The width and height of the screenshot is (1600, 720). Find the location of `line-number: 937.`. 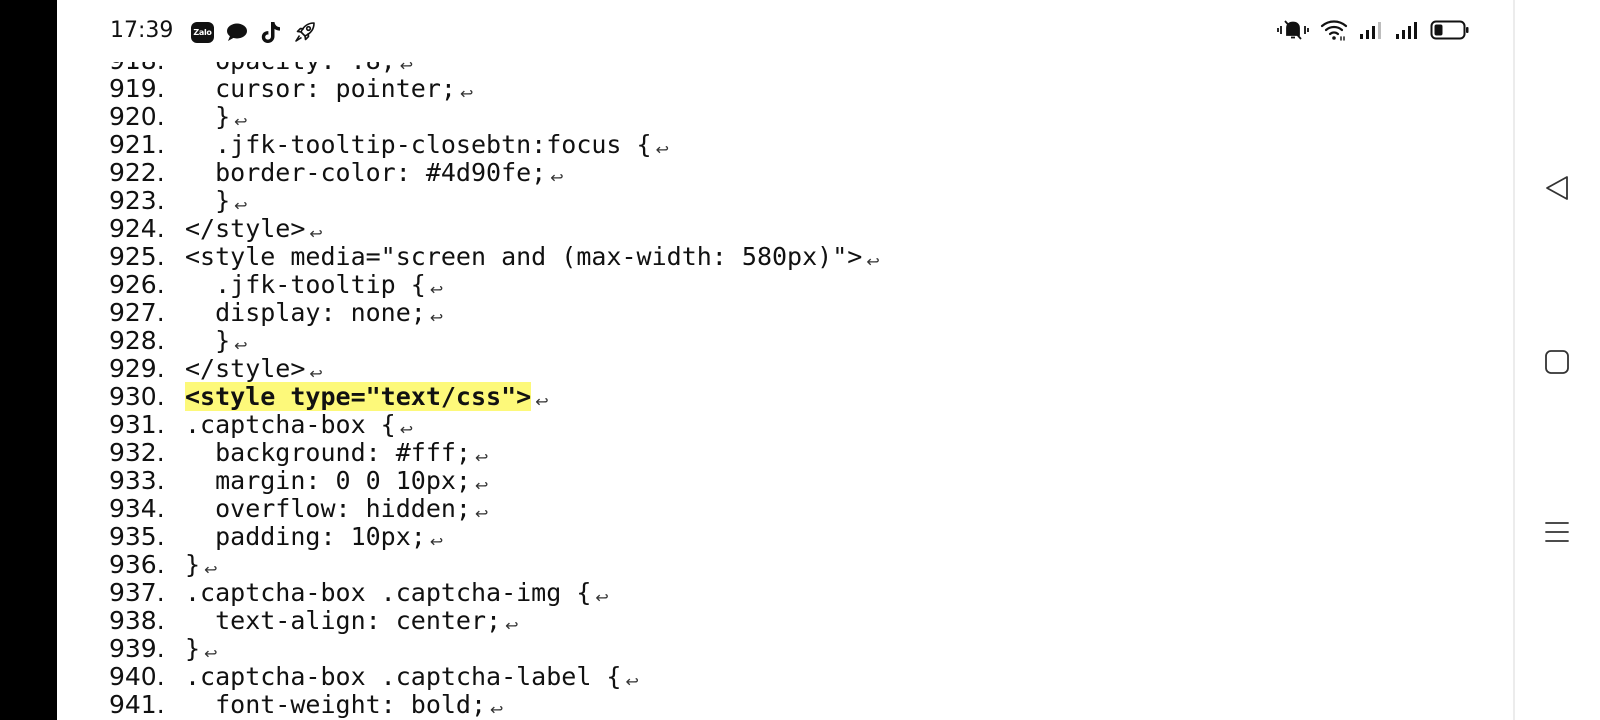

line-number: 937. is located at coordinates (137, 592).